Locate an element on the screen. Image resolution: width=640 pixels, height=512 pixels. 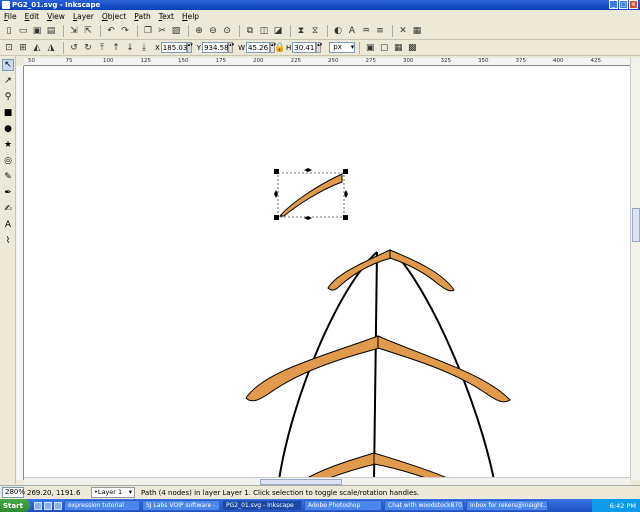
h-input: 30.41 is located at coordinates (304, 47).